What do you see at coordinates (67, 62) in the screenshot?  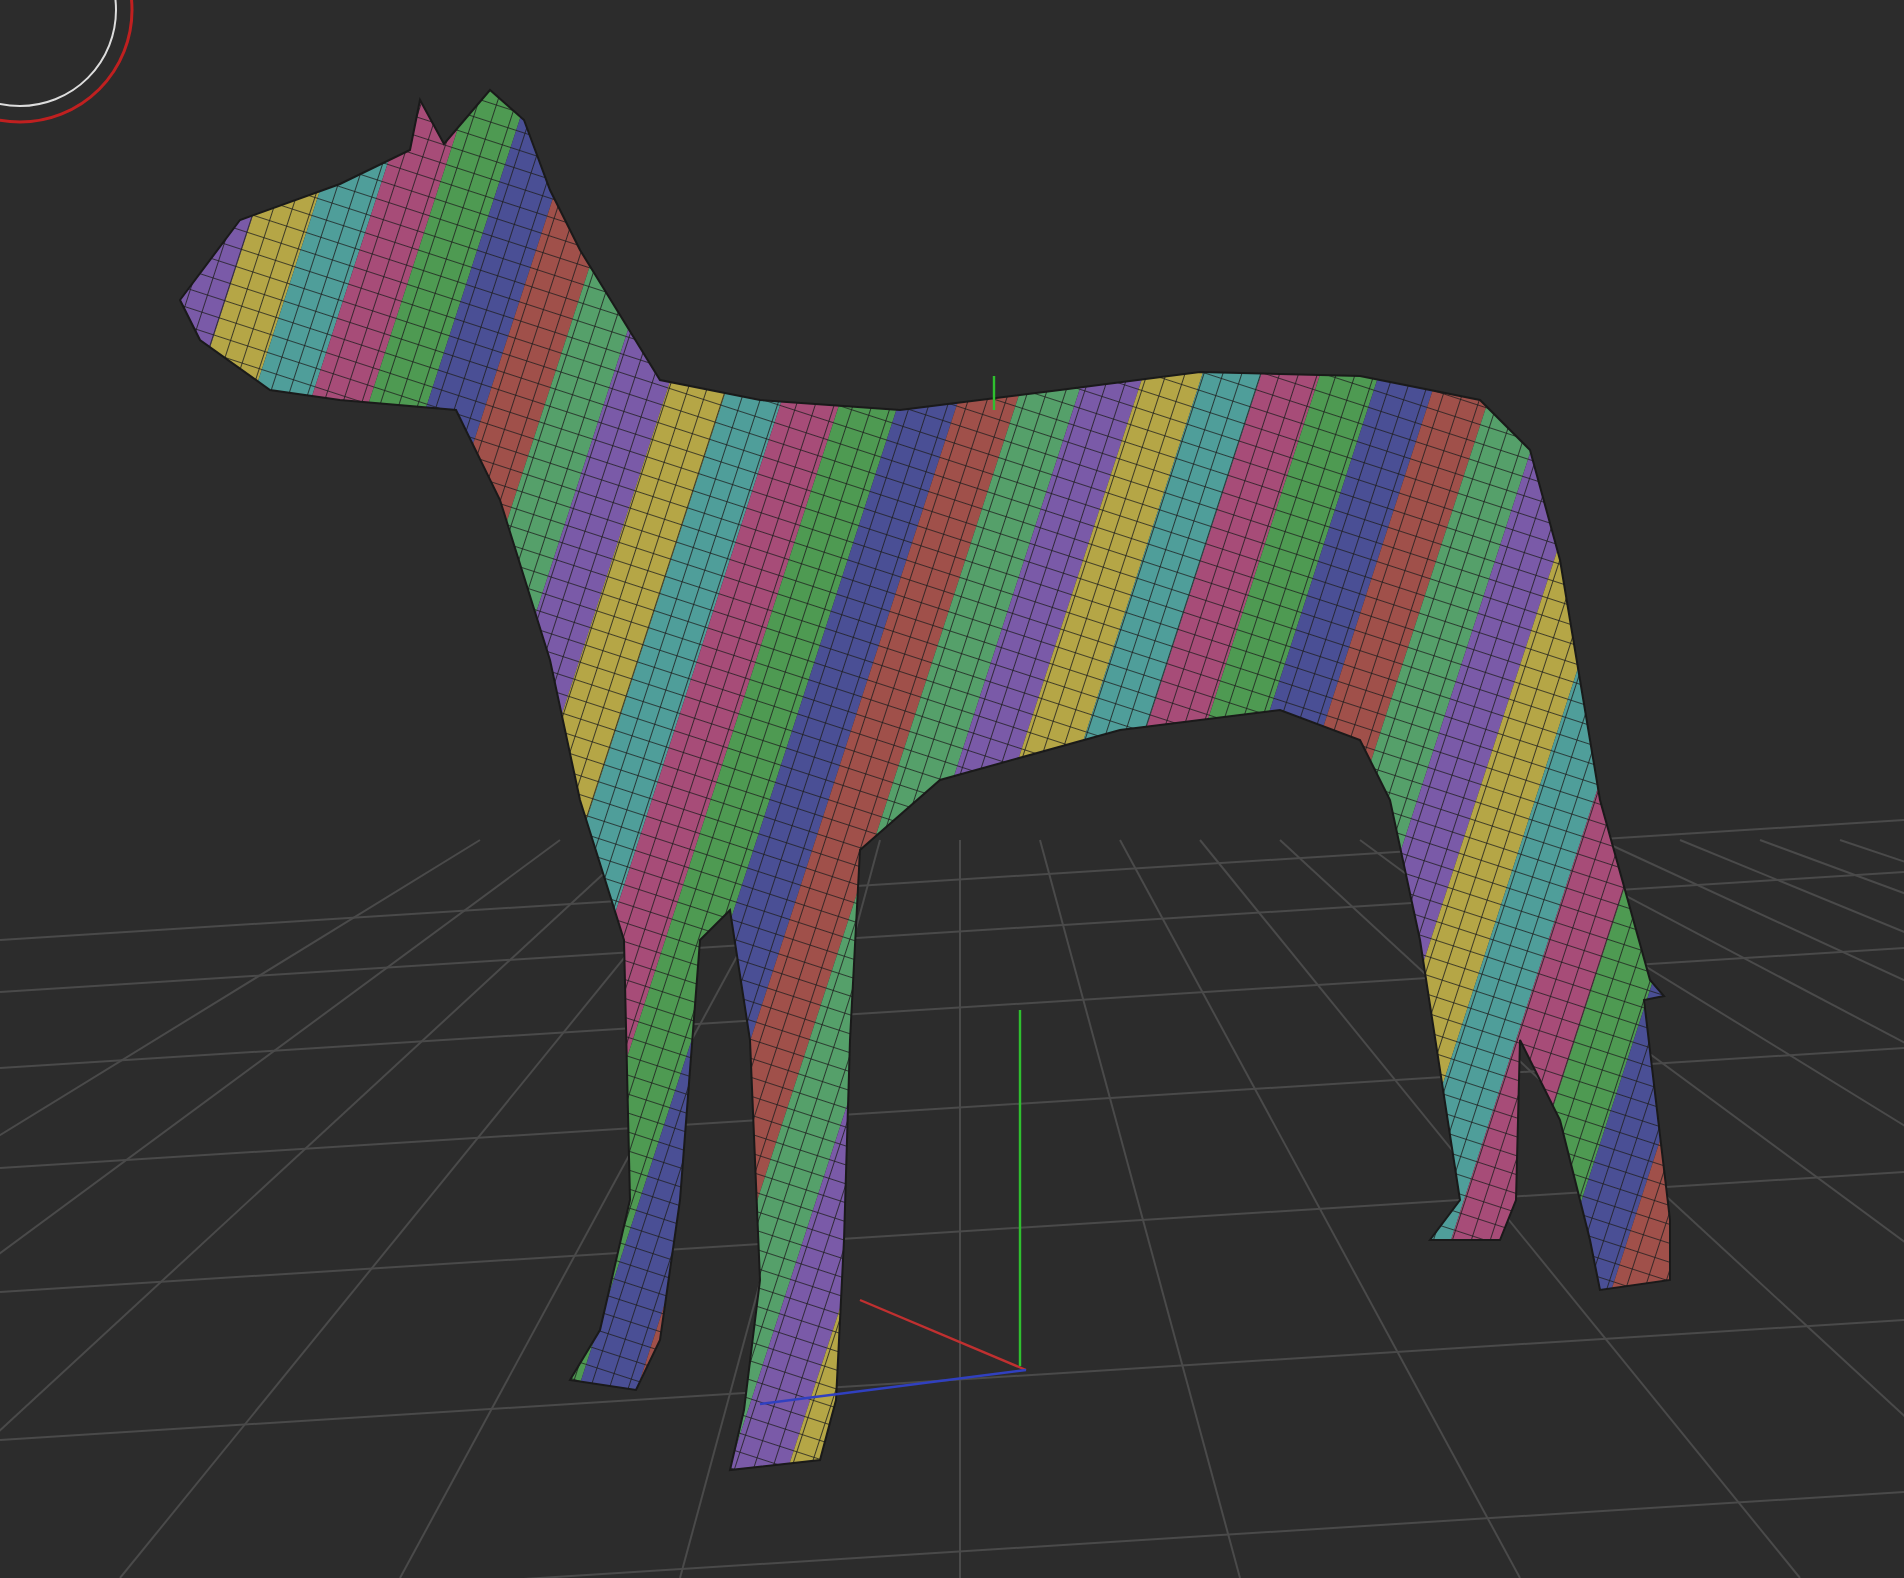 I see `rotation-gizmo-icon` at bounding box center [67, 62].